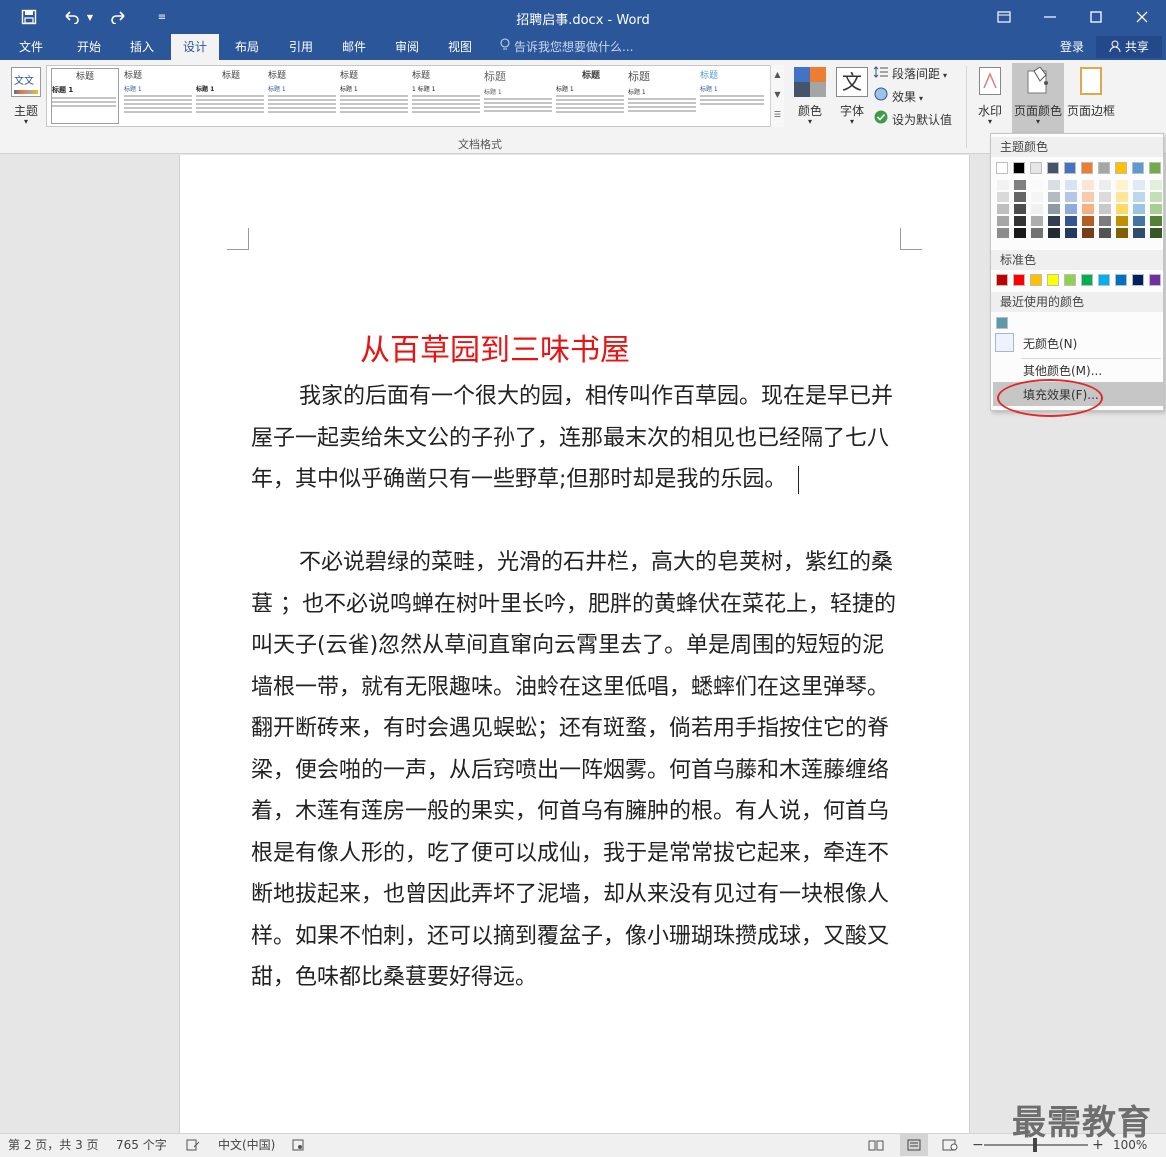 This screenshot has height=1157, width=1166. Describe the element at coordinates (990, 97) in the screenshot. I see `watermark-button: 水印 ▾` at that location.